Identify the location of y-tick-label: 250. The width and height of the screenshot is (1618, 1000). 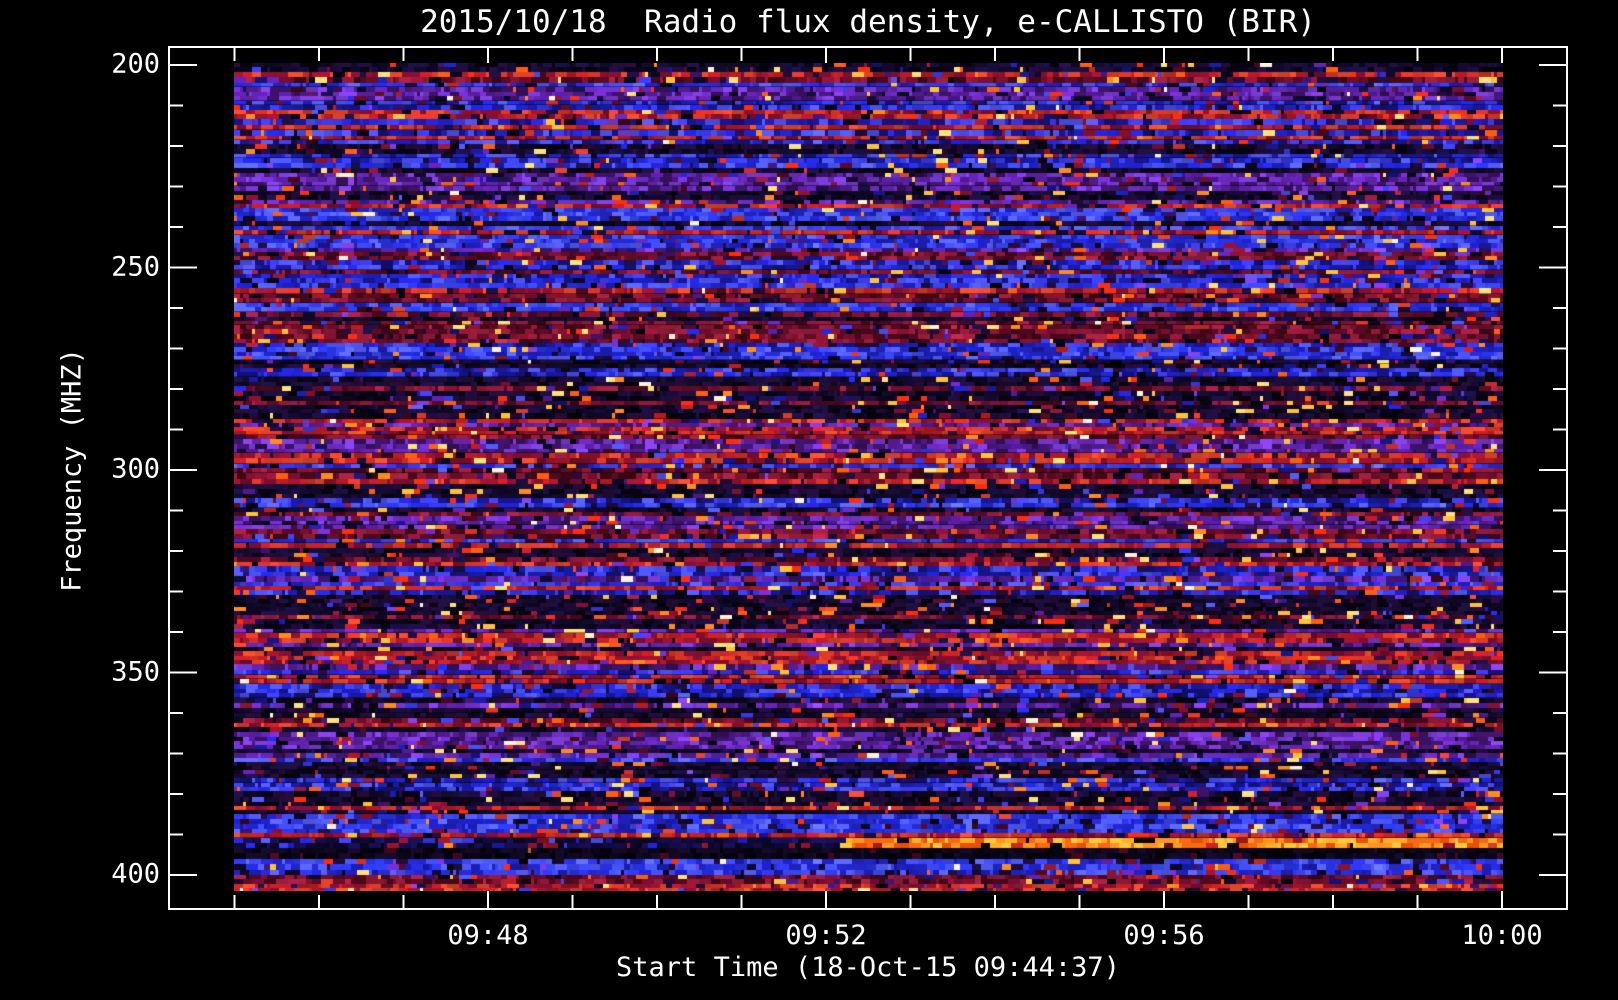
(135, 266).